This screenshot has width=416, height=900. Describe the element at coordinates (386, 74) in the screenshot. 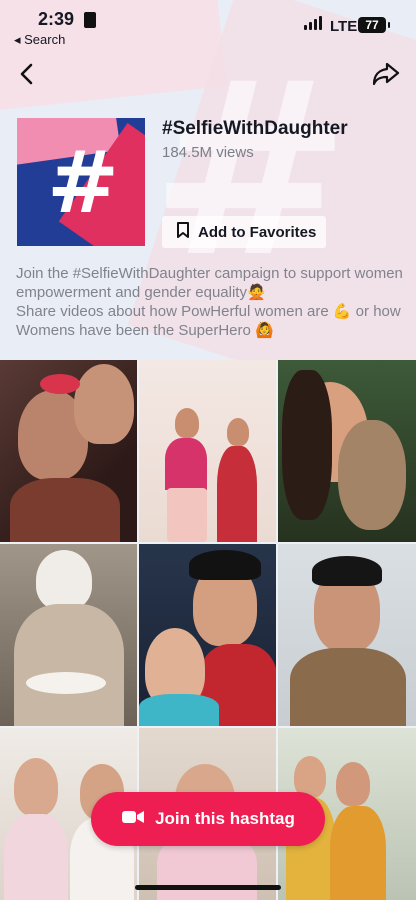

I see `share-arrow-icon` at that location.